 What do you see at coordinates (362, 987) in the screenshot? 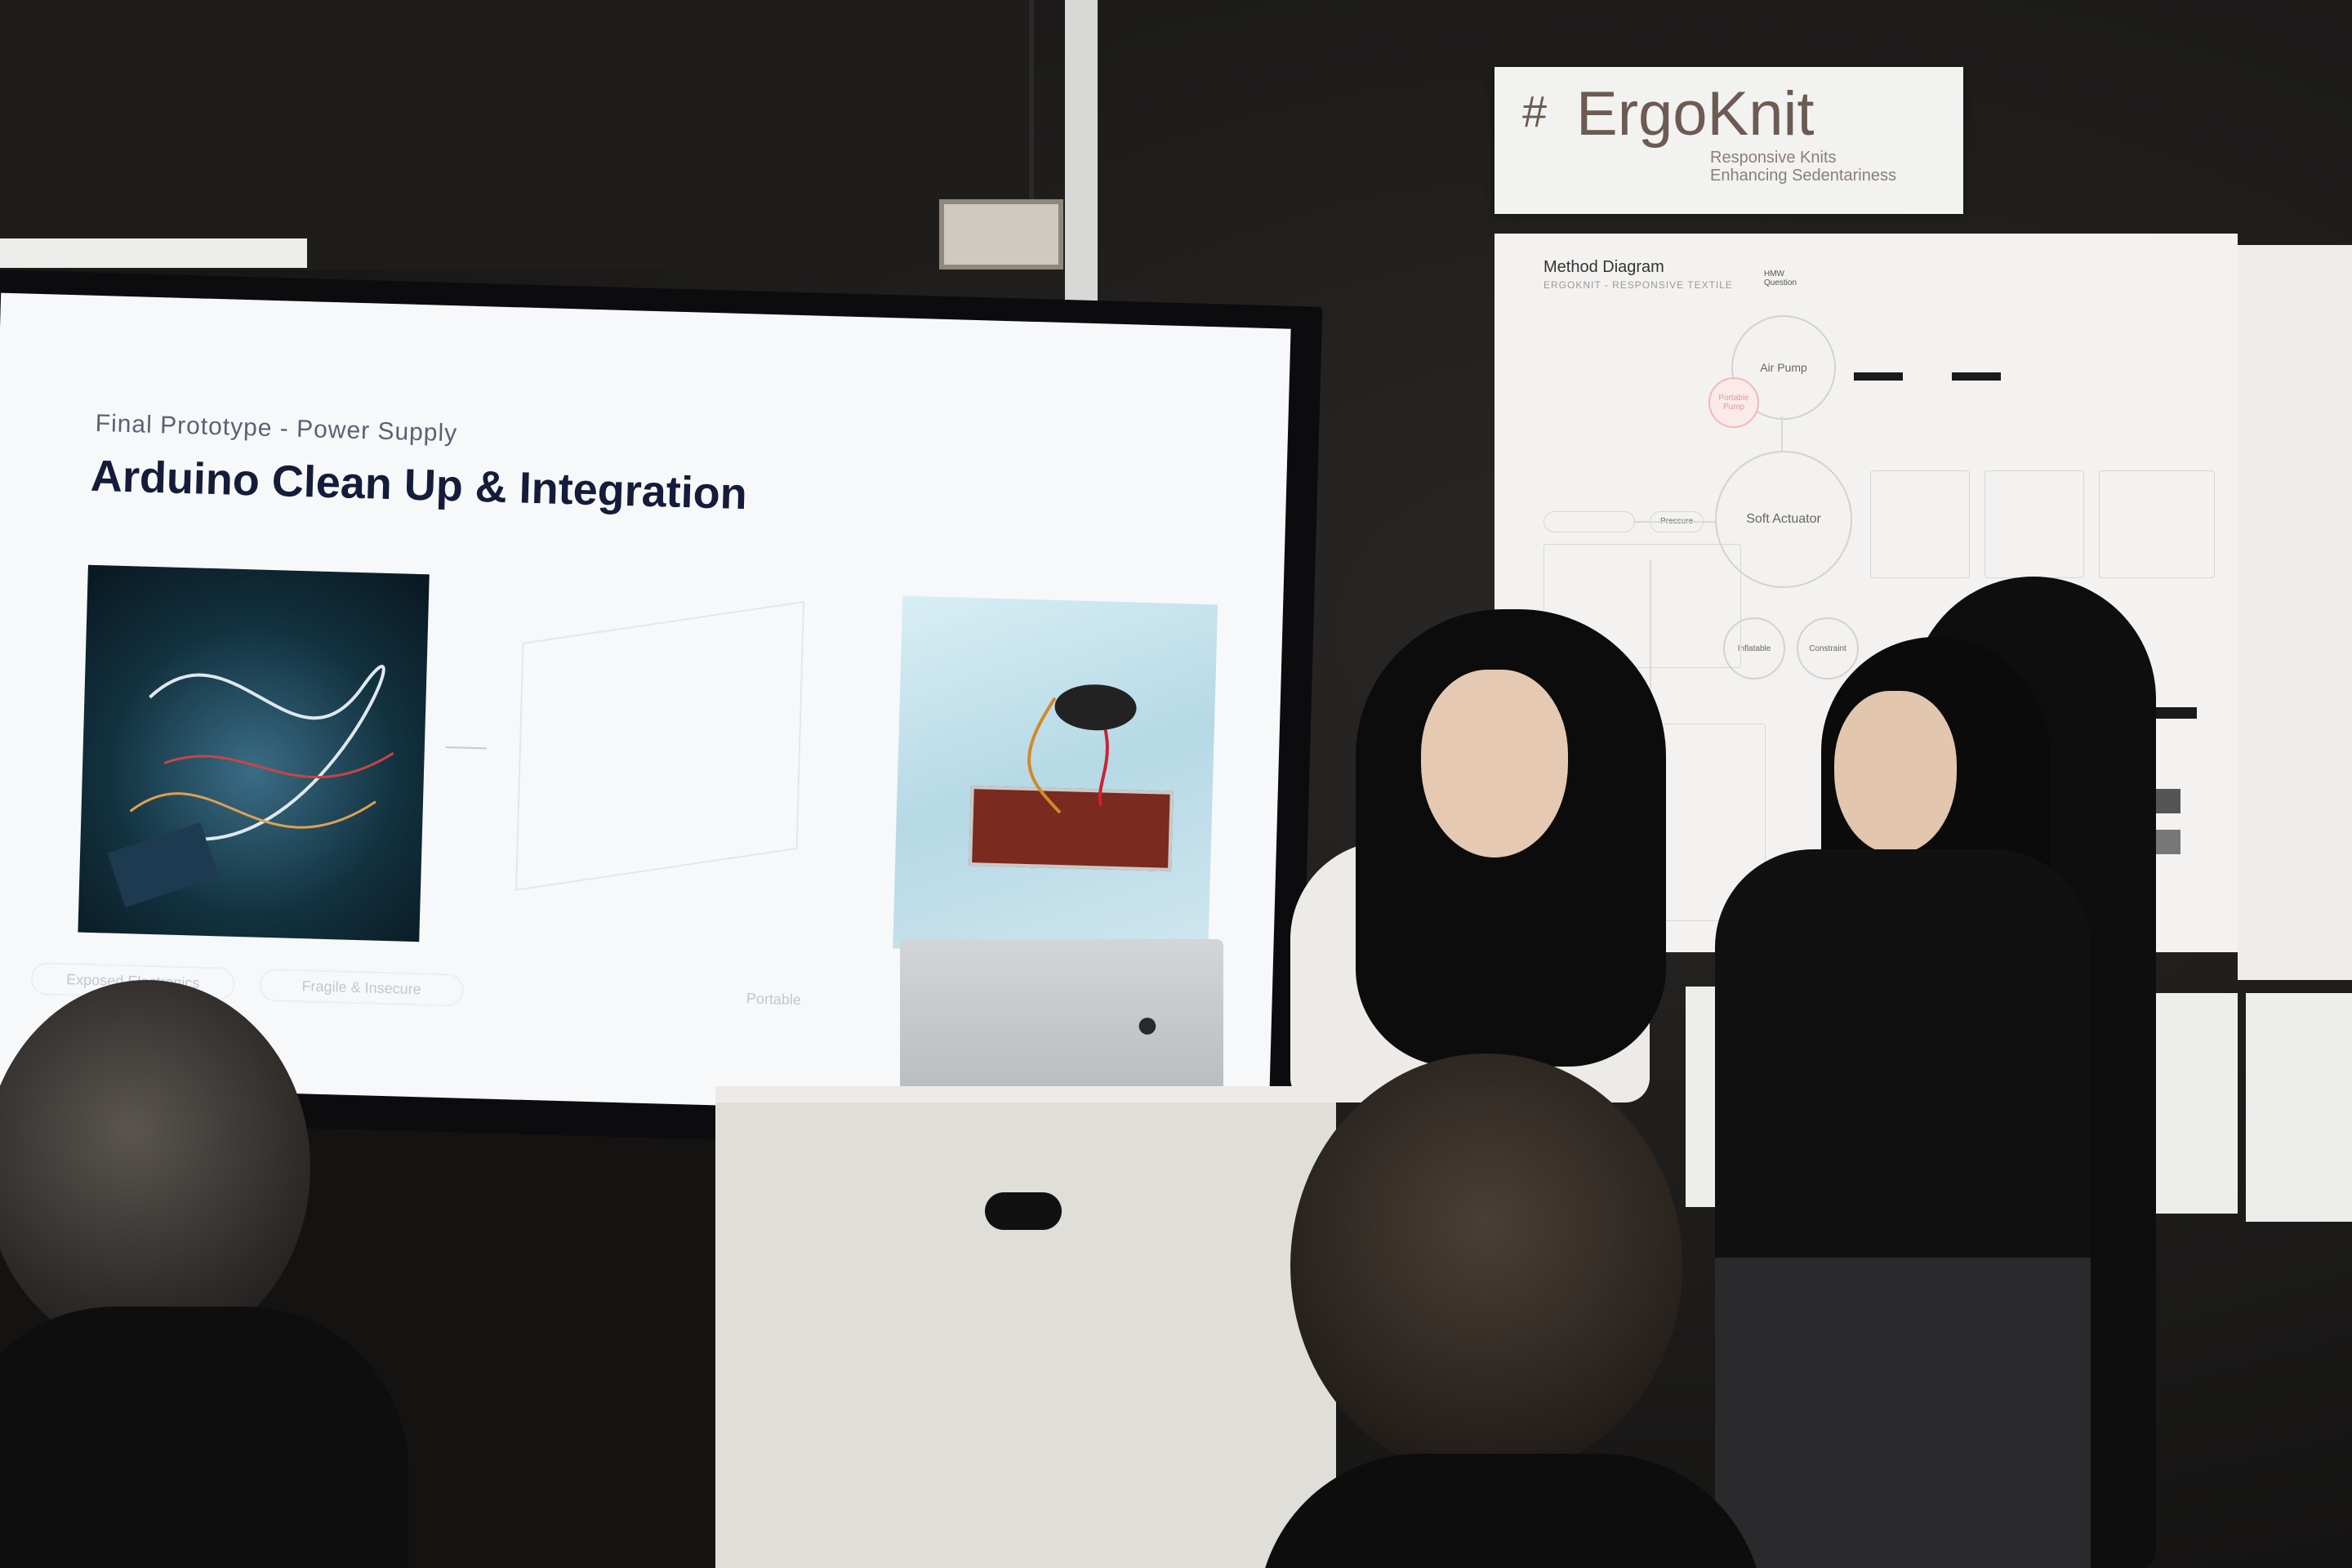
I see `label-fragile-insecure: Fragile & Insecure` at bounding box center [362, 987].